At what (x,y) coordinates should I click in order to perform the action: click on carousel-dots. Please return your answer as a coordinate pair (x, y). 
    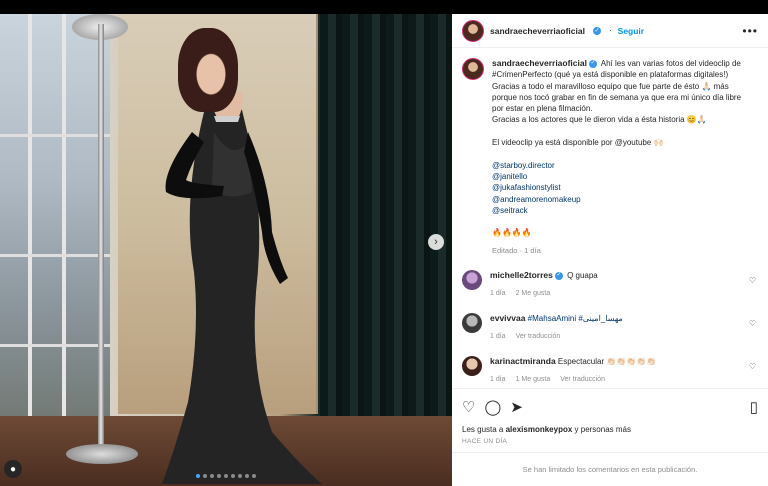
    Looking at the image, I should click on (226, 476).